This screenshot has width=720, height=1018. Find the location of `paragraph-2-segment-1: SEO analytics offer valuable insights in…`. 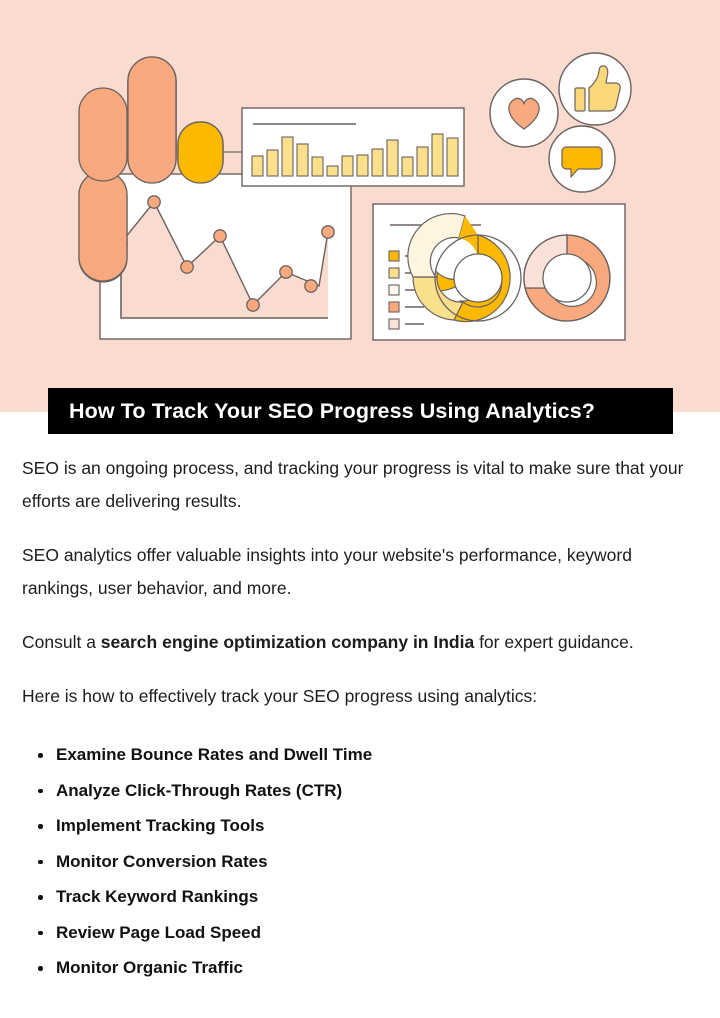

paragraph-2-segment-1: SEO analytics offer valuable insights in… is located at coordinates (327, 571).